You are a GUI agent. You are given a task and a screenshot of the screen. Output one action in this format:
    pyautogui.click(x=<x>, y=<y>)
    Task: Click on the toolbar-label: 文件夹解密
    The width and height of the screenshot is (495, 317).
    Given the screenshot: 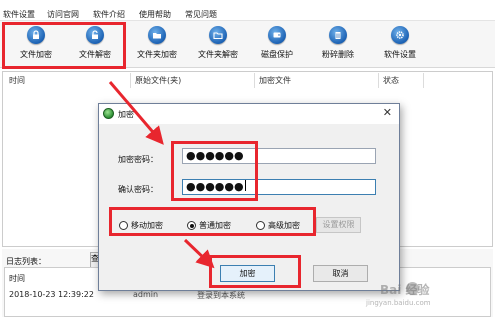 What is the action you would take?
    pyautogui.click(x=218, y=54)
    